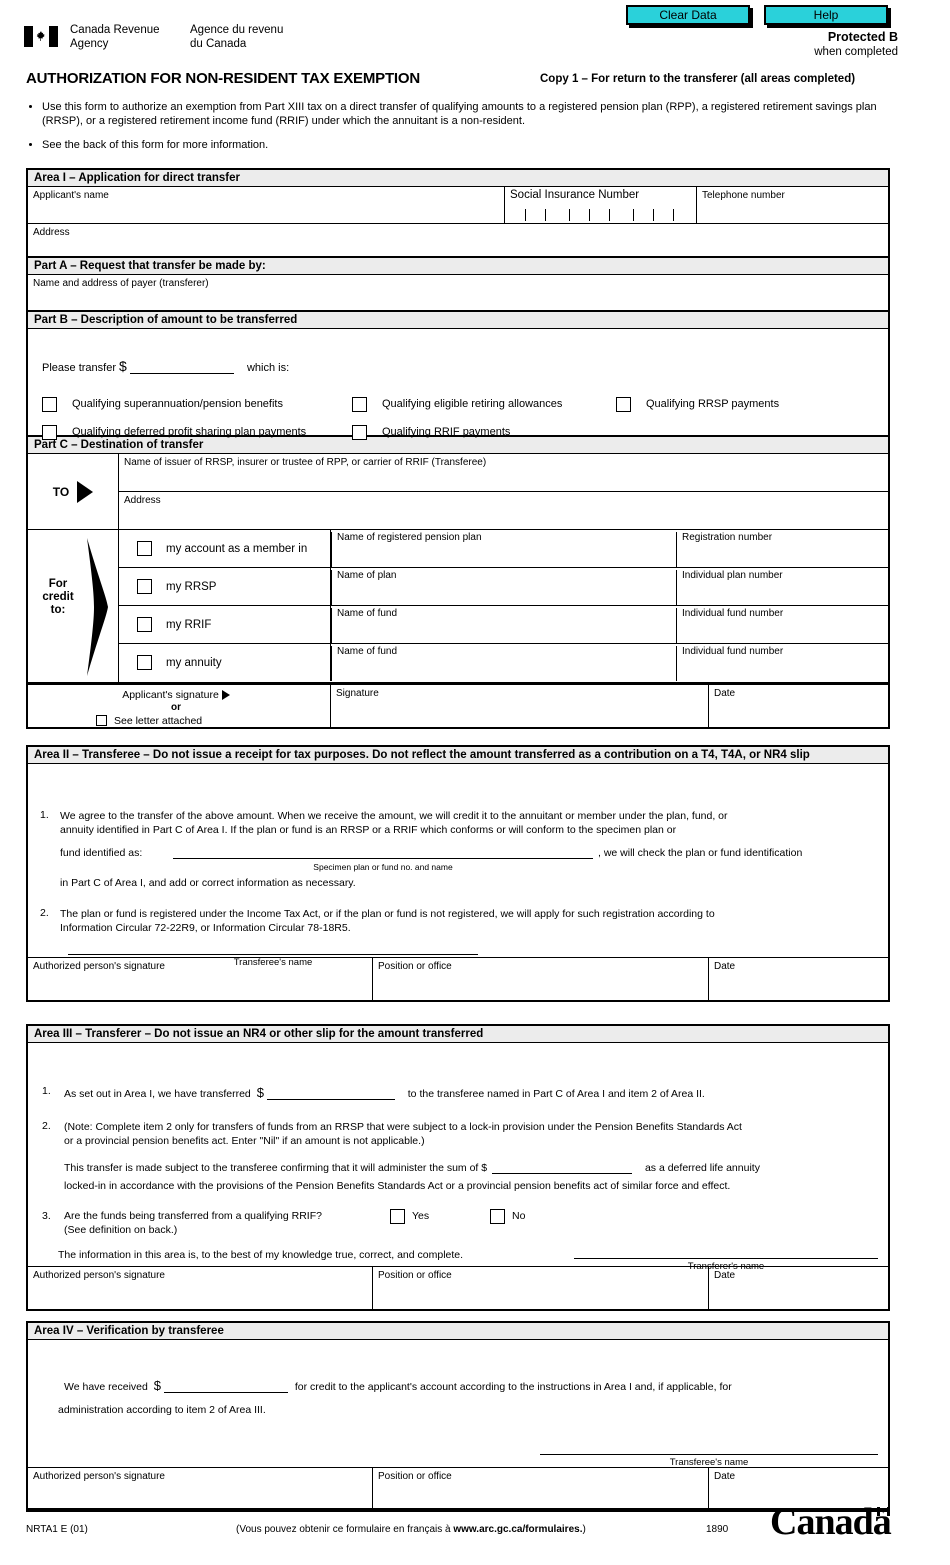 This screenshot has width=950, height=1565. I want to click on or-label: or, so click(176, 707).